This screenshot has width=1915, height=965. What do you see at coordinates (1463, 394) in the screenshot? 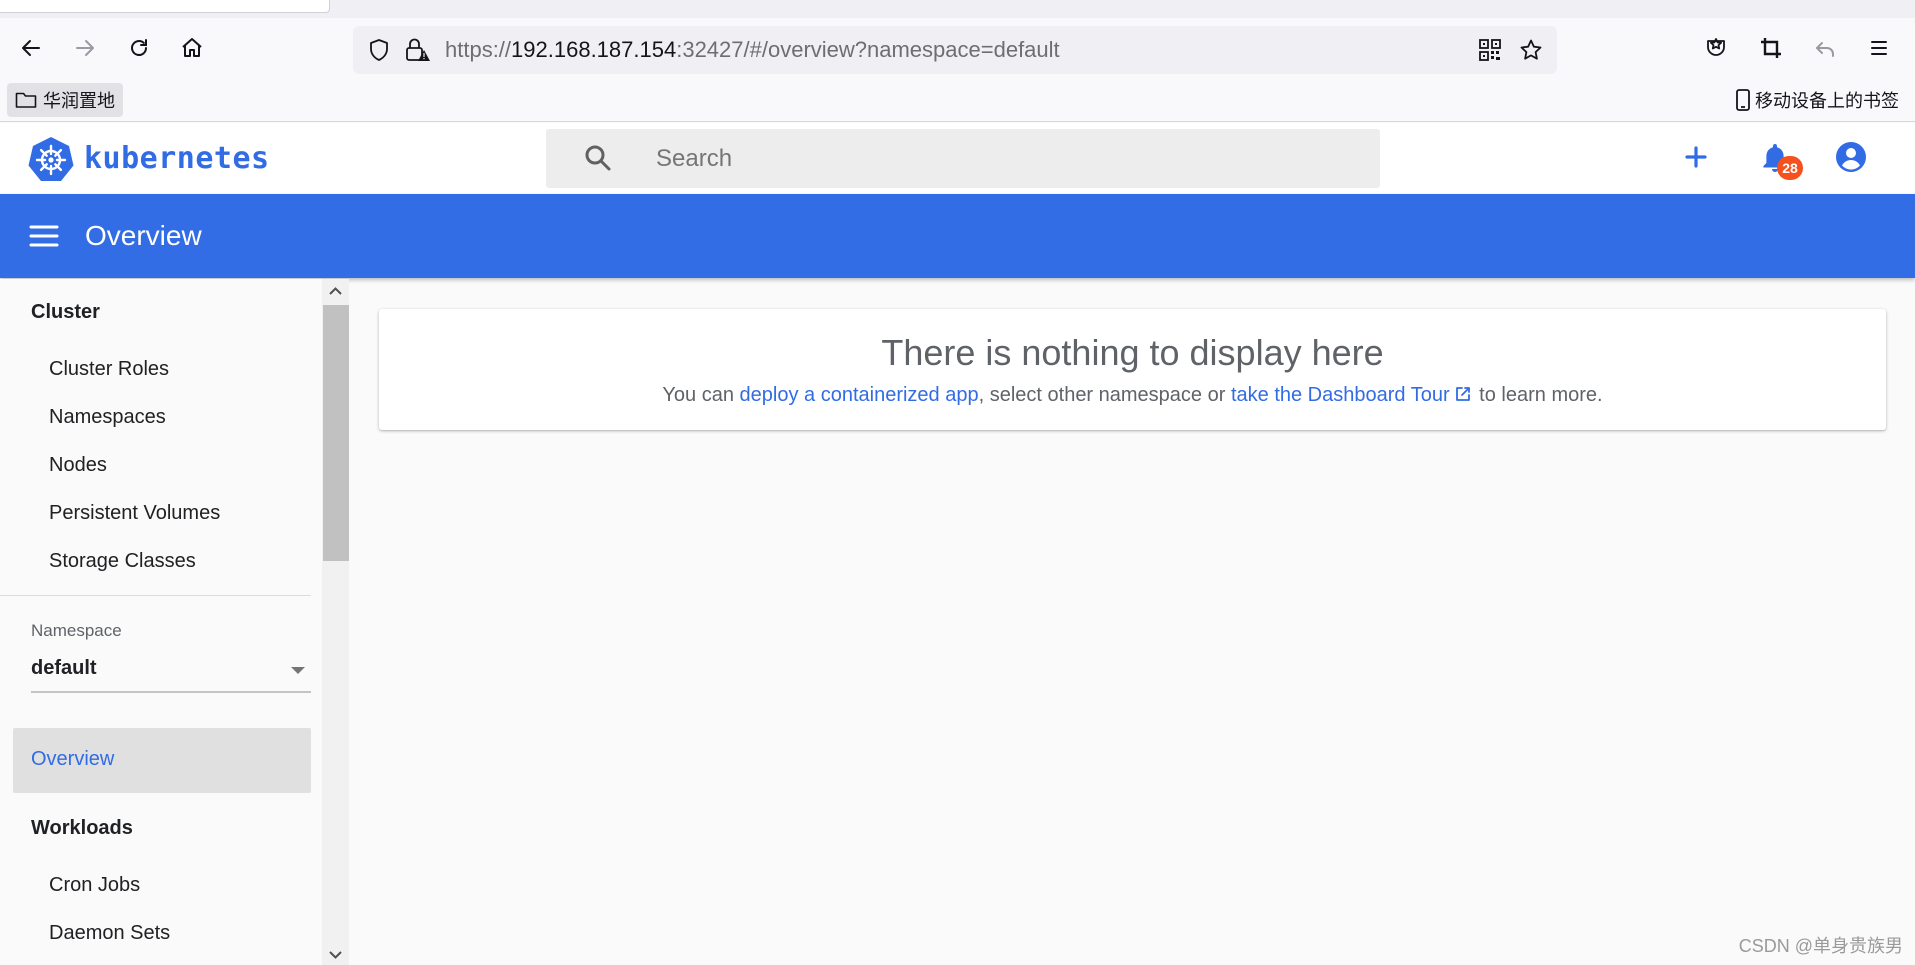
I see `external-link-icon` at bounding box center [1463, 394].